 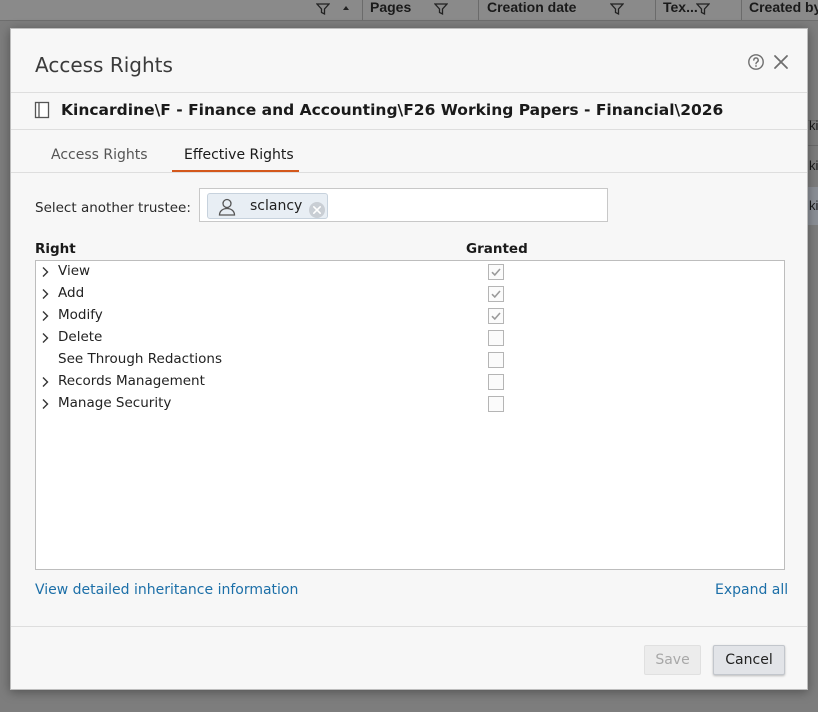 What do you see at coordinates (410, 272) in the screenshot?
I see `right-row: View` at bounding box center [410, 272].